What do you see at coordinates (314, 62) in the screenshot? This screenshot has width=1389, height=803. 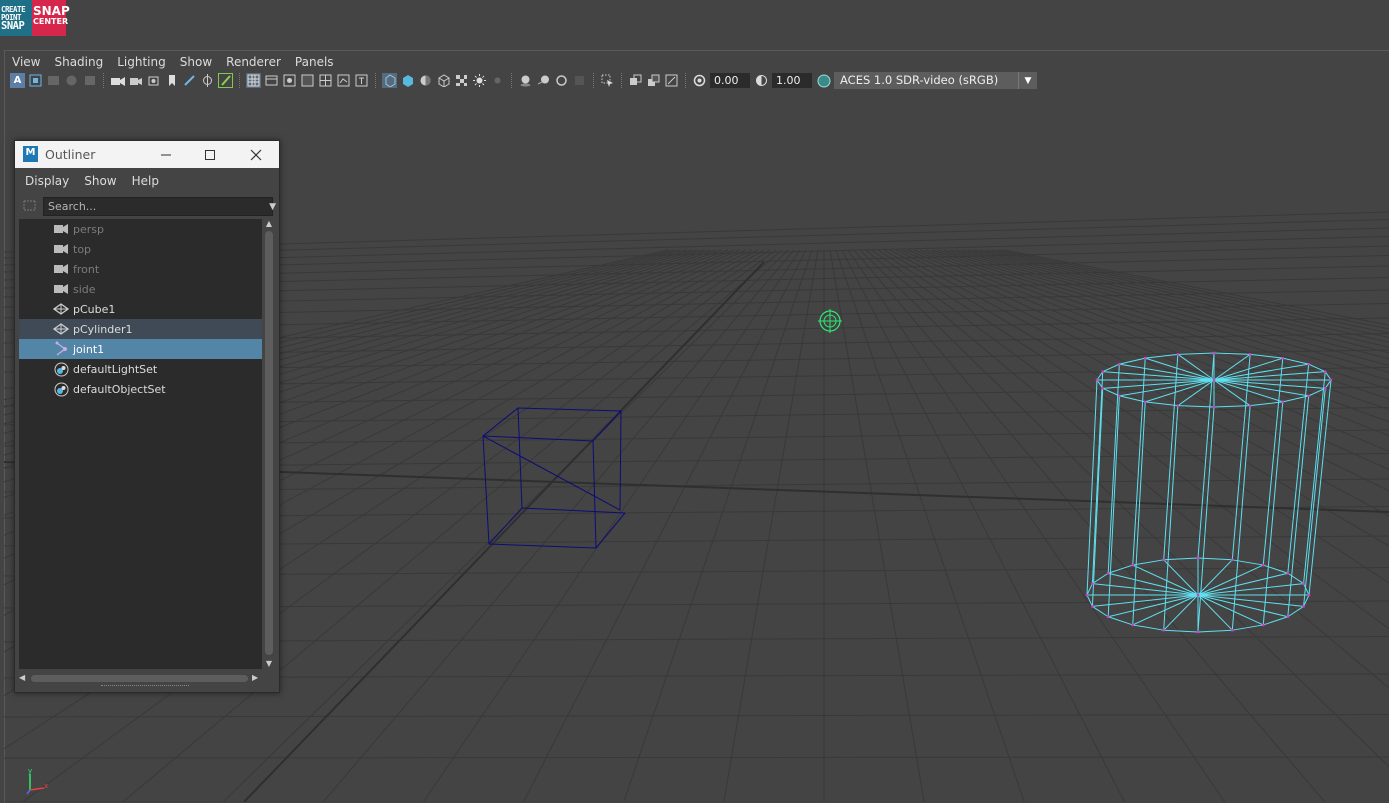 I see `menu-panels: Panels` at bounding box center [314, 62].